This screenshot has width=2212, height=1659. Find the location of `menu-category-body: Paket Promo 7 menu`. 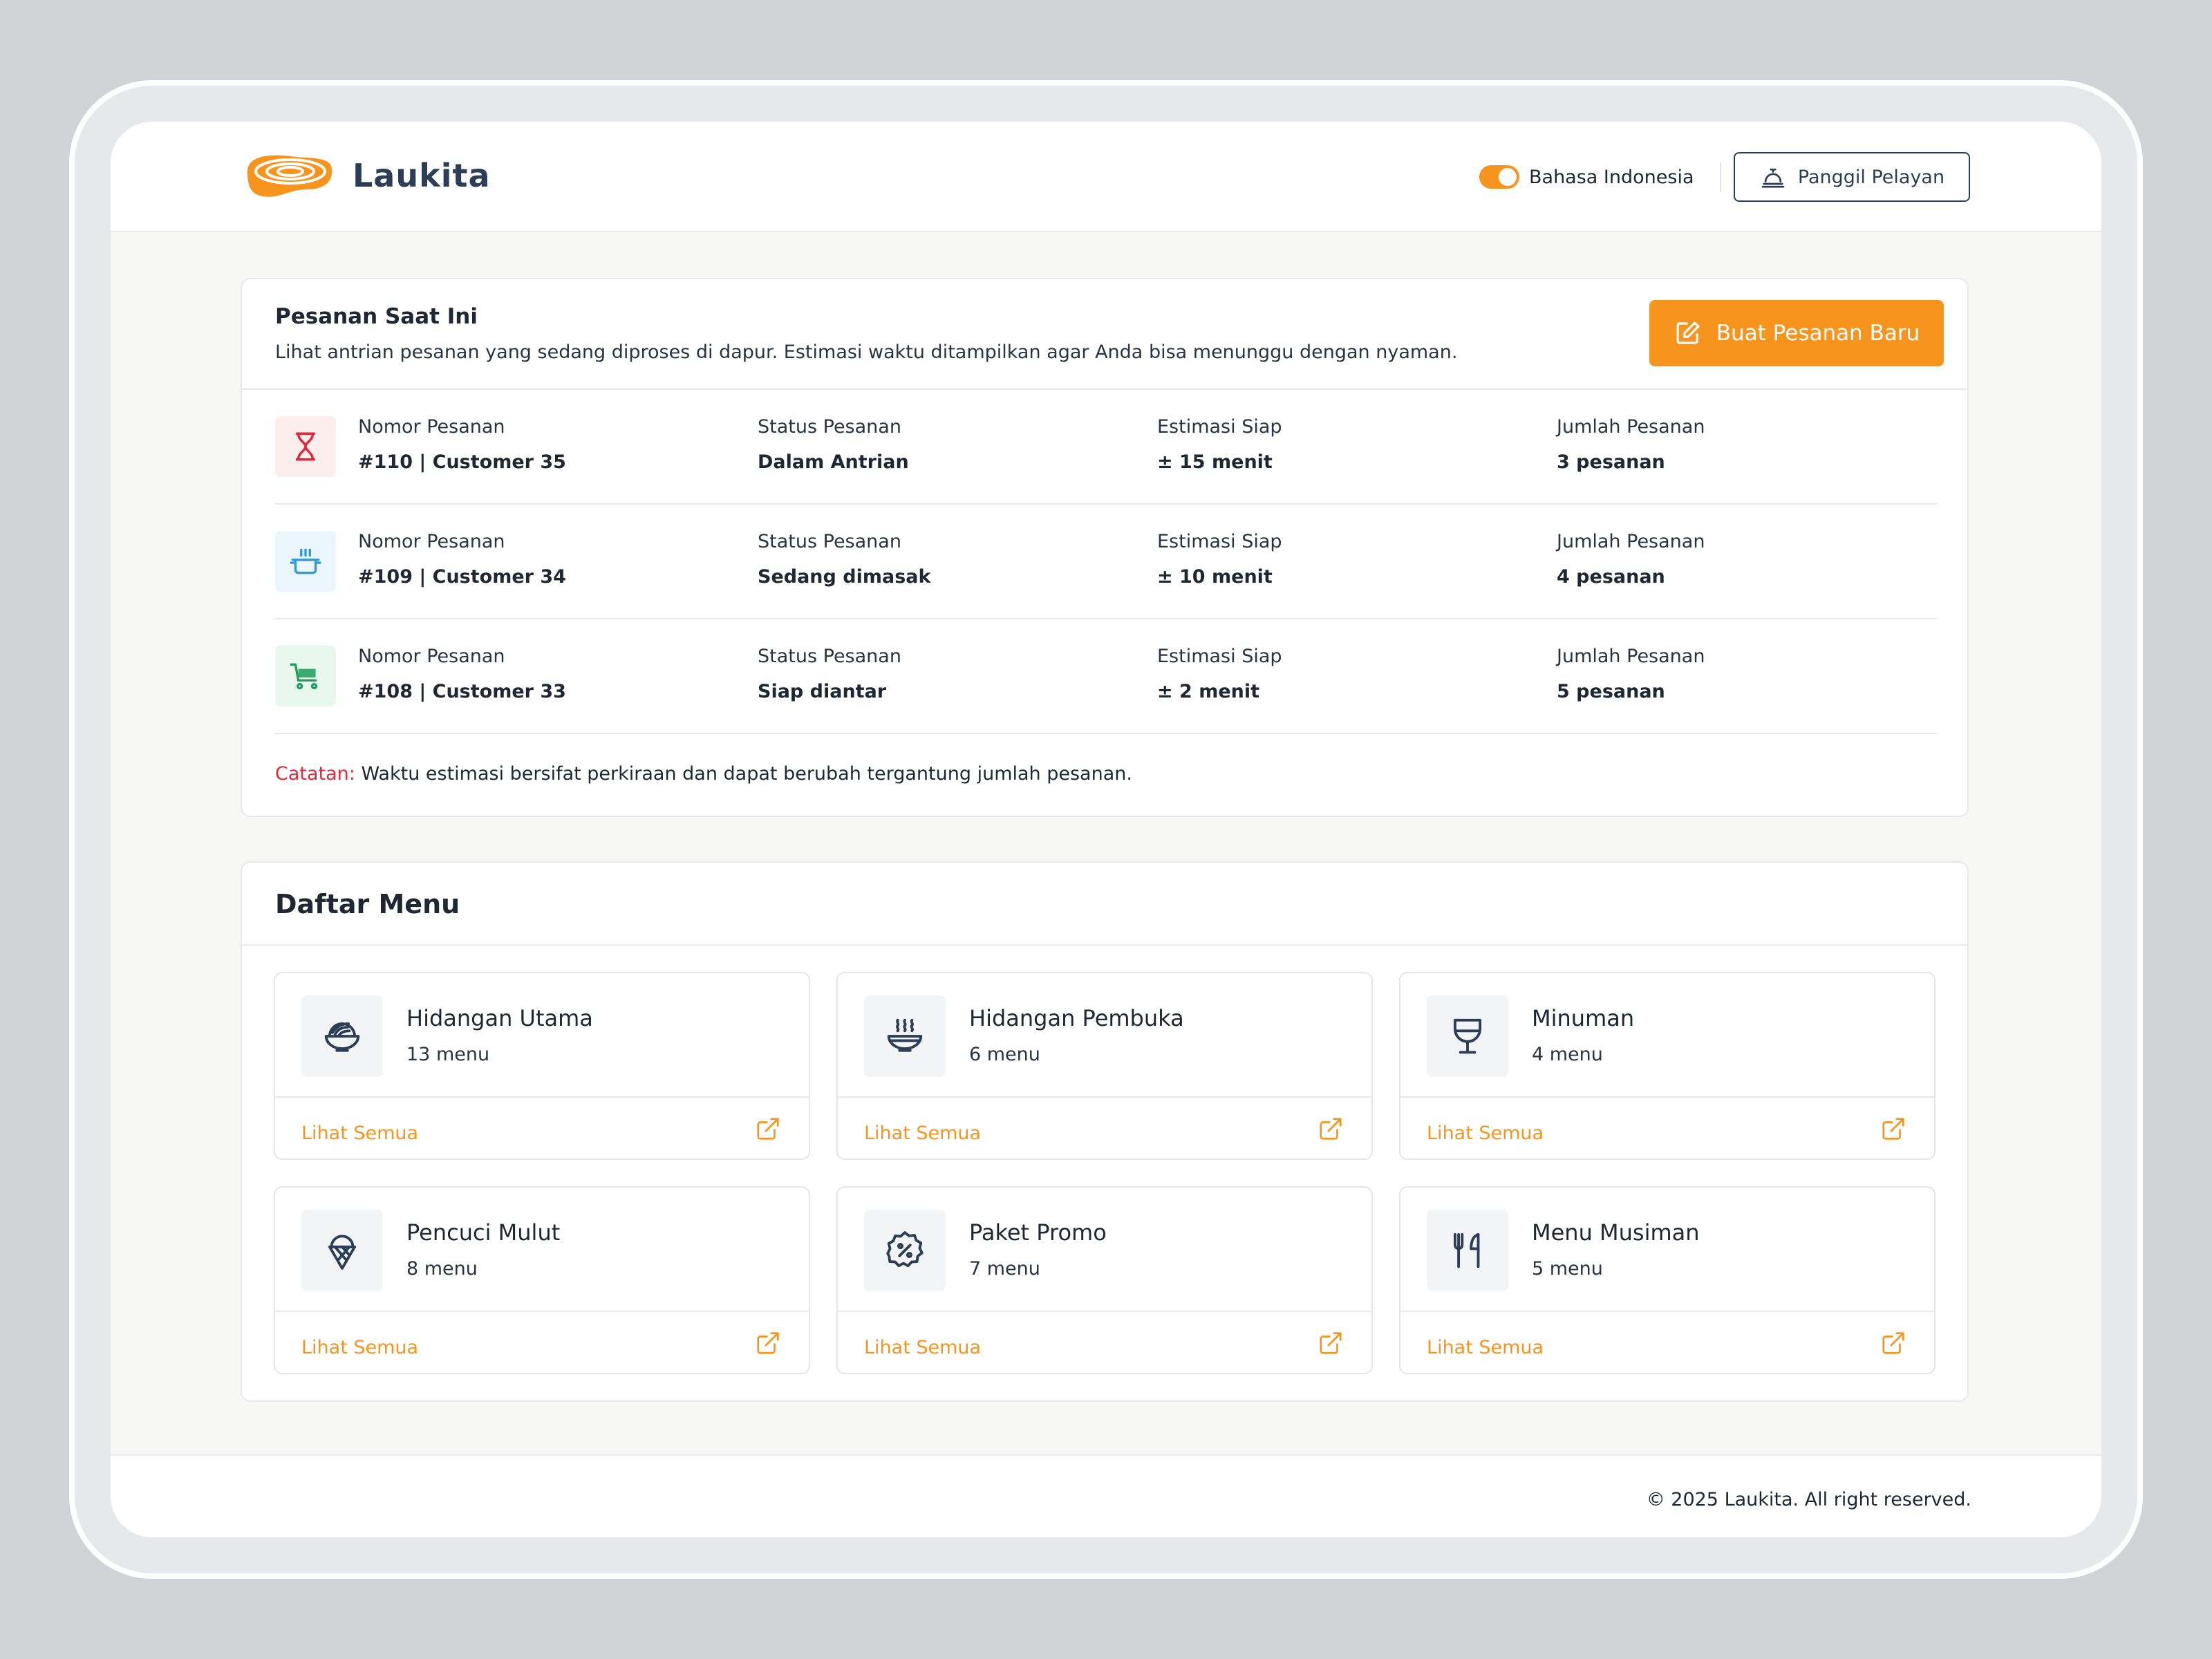

menu-category-body: Paket Promo 7 menu is located at coordinates (1104, 1250).